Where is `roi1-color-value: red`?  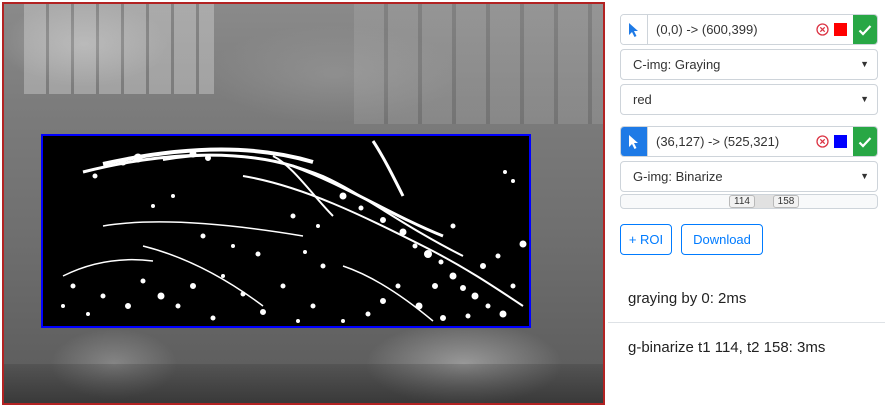 roi1-color-value: red is located at coordinates (642, 99).